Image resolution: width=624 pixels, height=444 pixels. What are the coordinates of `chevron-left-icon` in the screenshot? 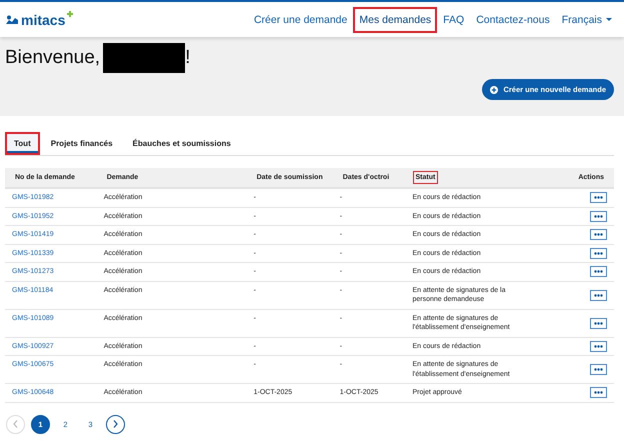 It's located at (15, 424).